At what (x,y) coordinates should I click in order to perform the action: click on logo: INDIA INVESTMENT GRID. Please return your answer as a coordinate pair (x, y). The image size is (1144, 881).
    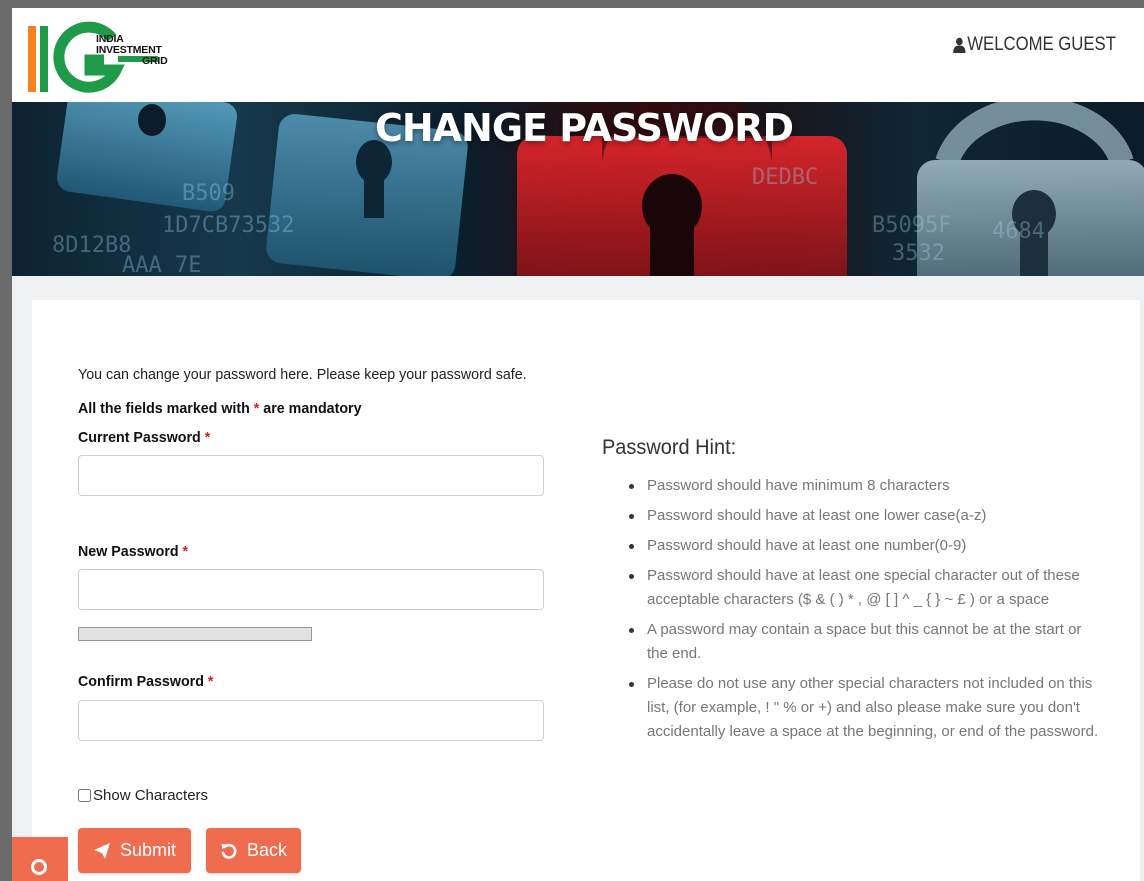
    Looking at the image, I should click on (104, 58).